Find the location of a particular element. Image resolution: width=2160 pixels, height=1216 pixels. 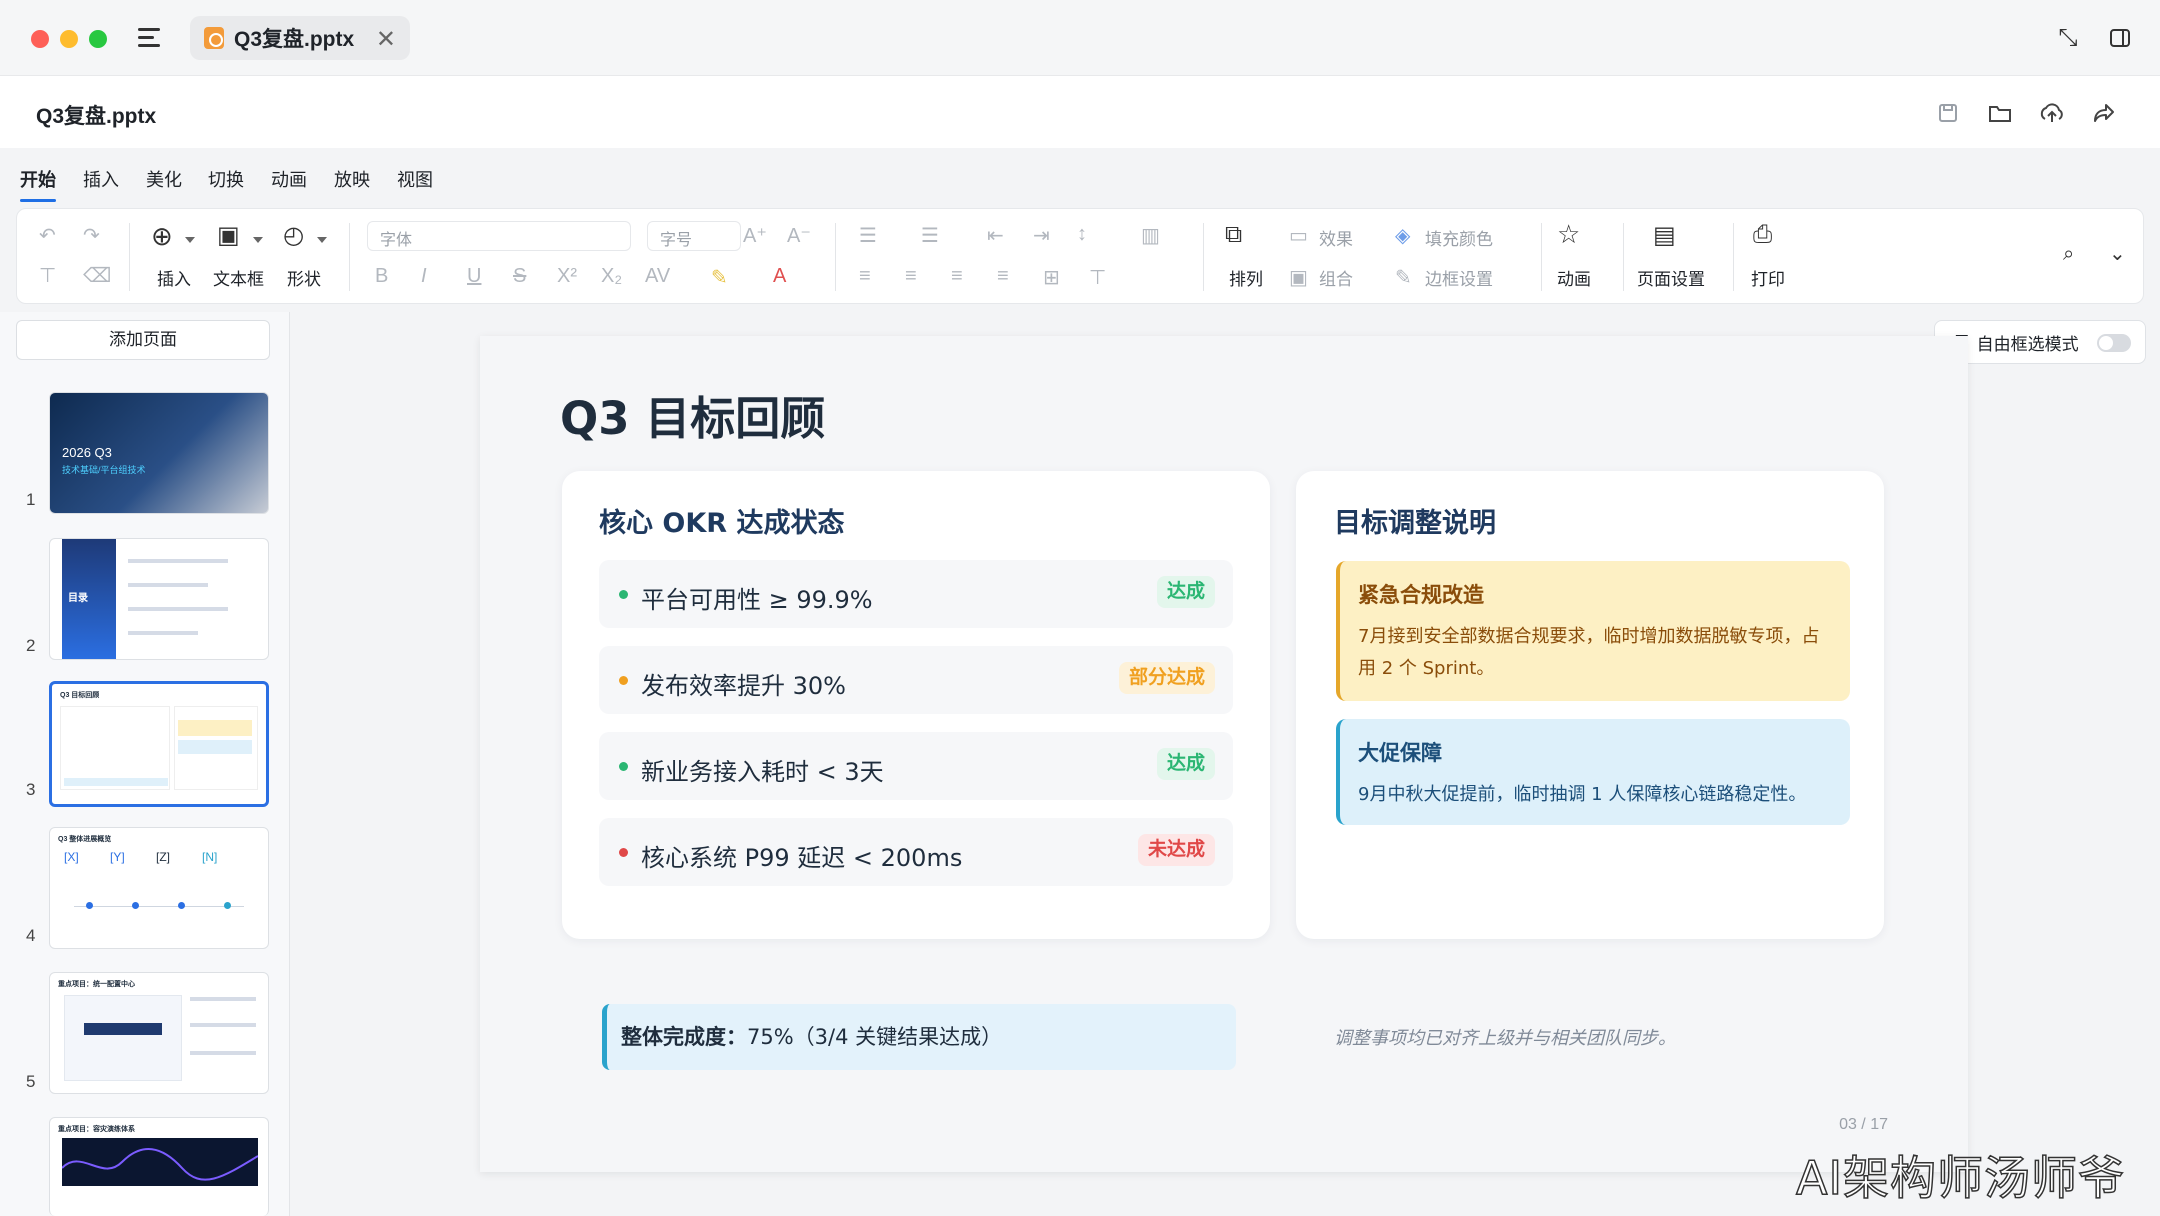

search-icon: ⌕ is located at coordinates (2068, 254).